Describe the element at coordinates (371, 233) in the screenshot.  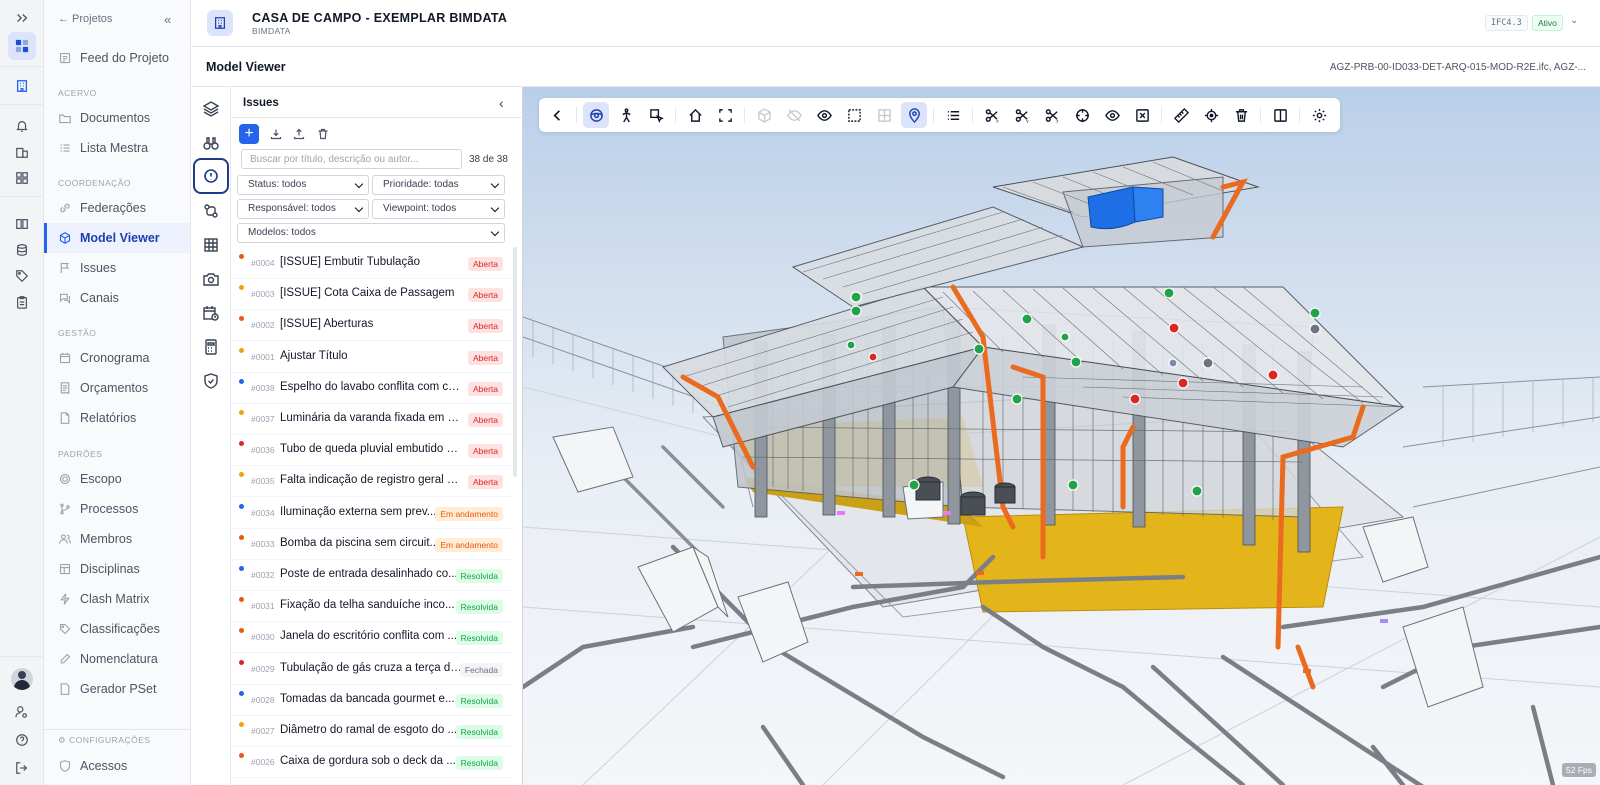
I see `models-filter: Modelos: todos` at that location.